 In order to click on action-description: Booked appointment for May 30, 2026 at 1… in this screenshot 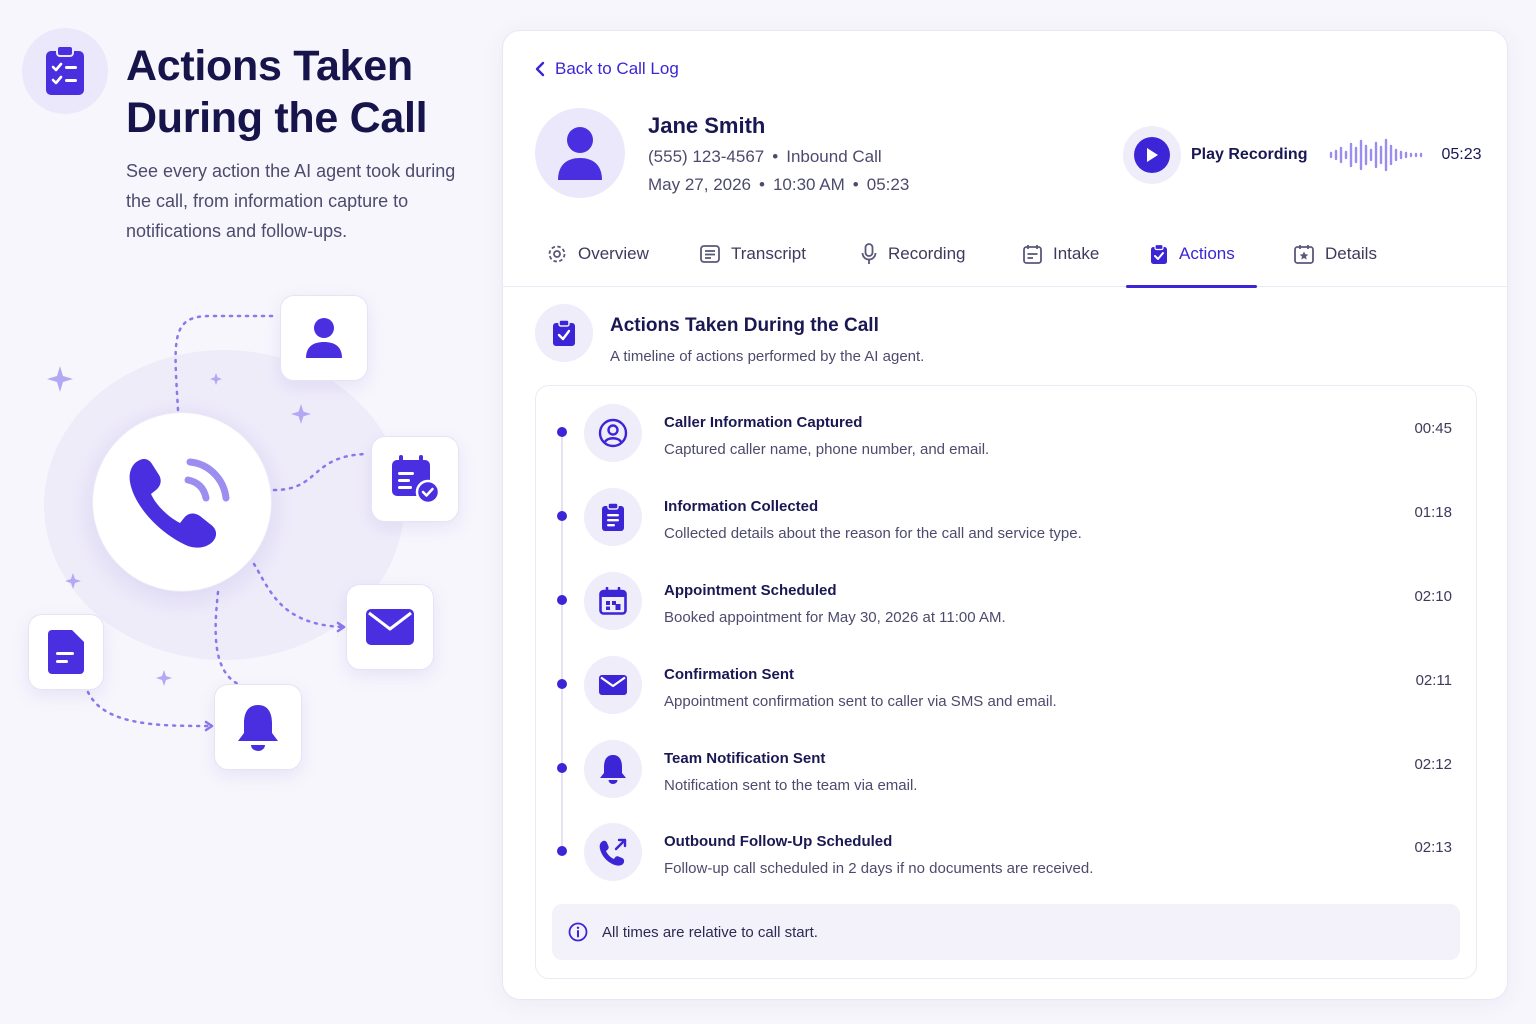, I will do `click(835, 617)`.